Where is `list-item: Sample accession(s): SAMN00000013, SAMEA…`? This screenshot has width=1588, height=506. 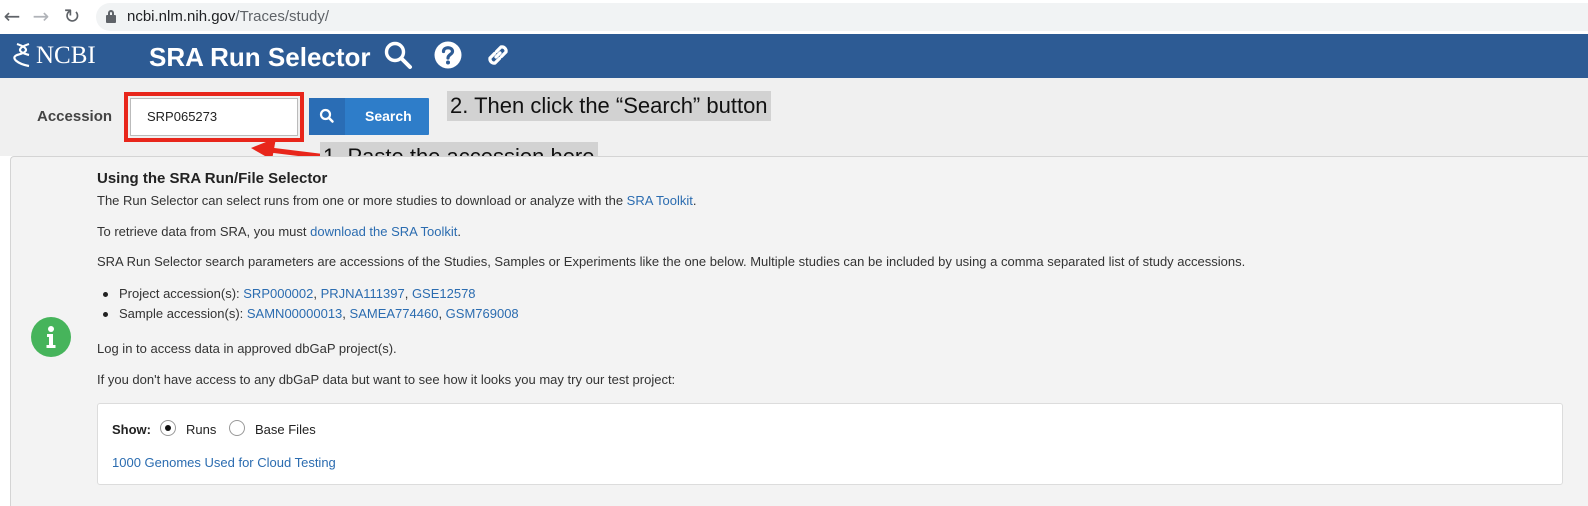 list-item: Sample accession(s): SAMN00000013, SAMEA… is located at coordinates (311, 314).